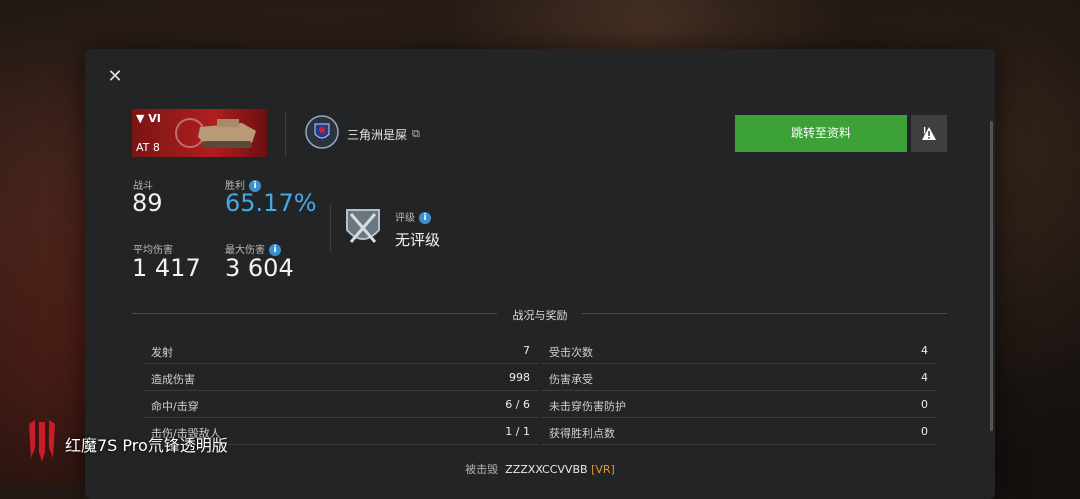 This screenshot has width=1080, height=499. Describe the element at coordinates (991, 276) in the screenshot. I see `scrollbar` at that location.